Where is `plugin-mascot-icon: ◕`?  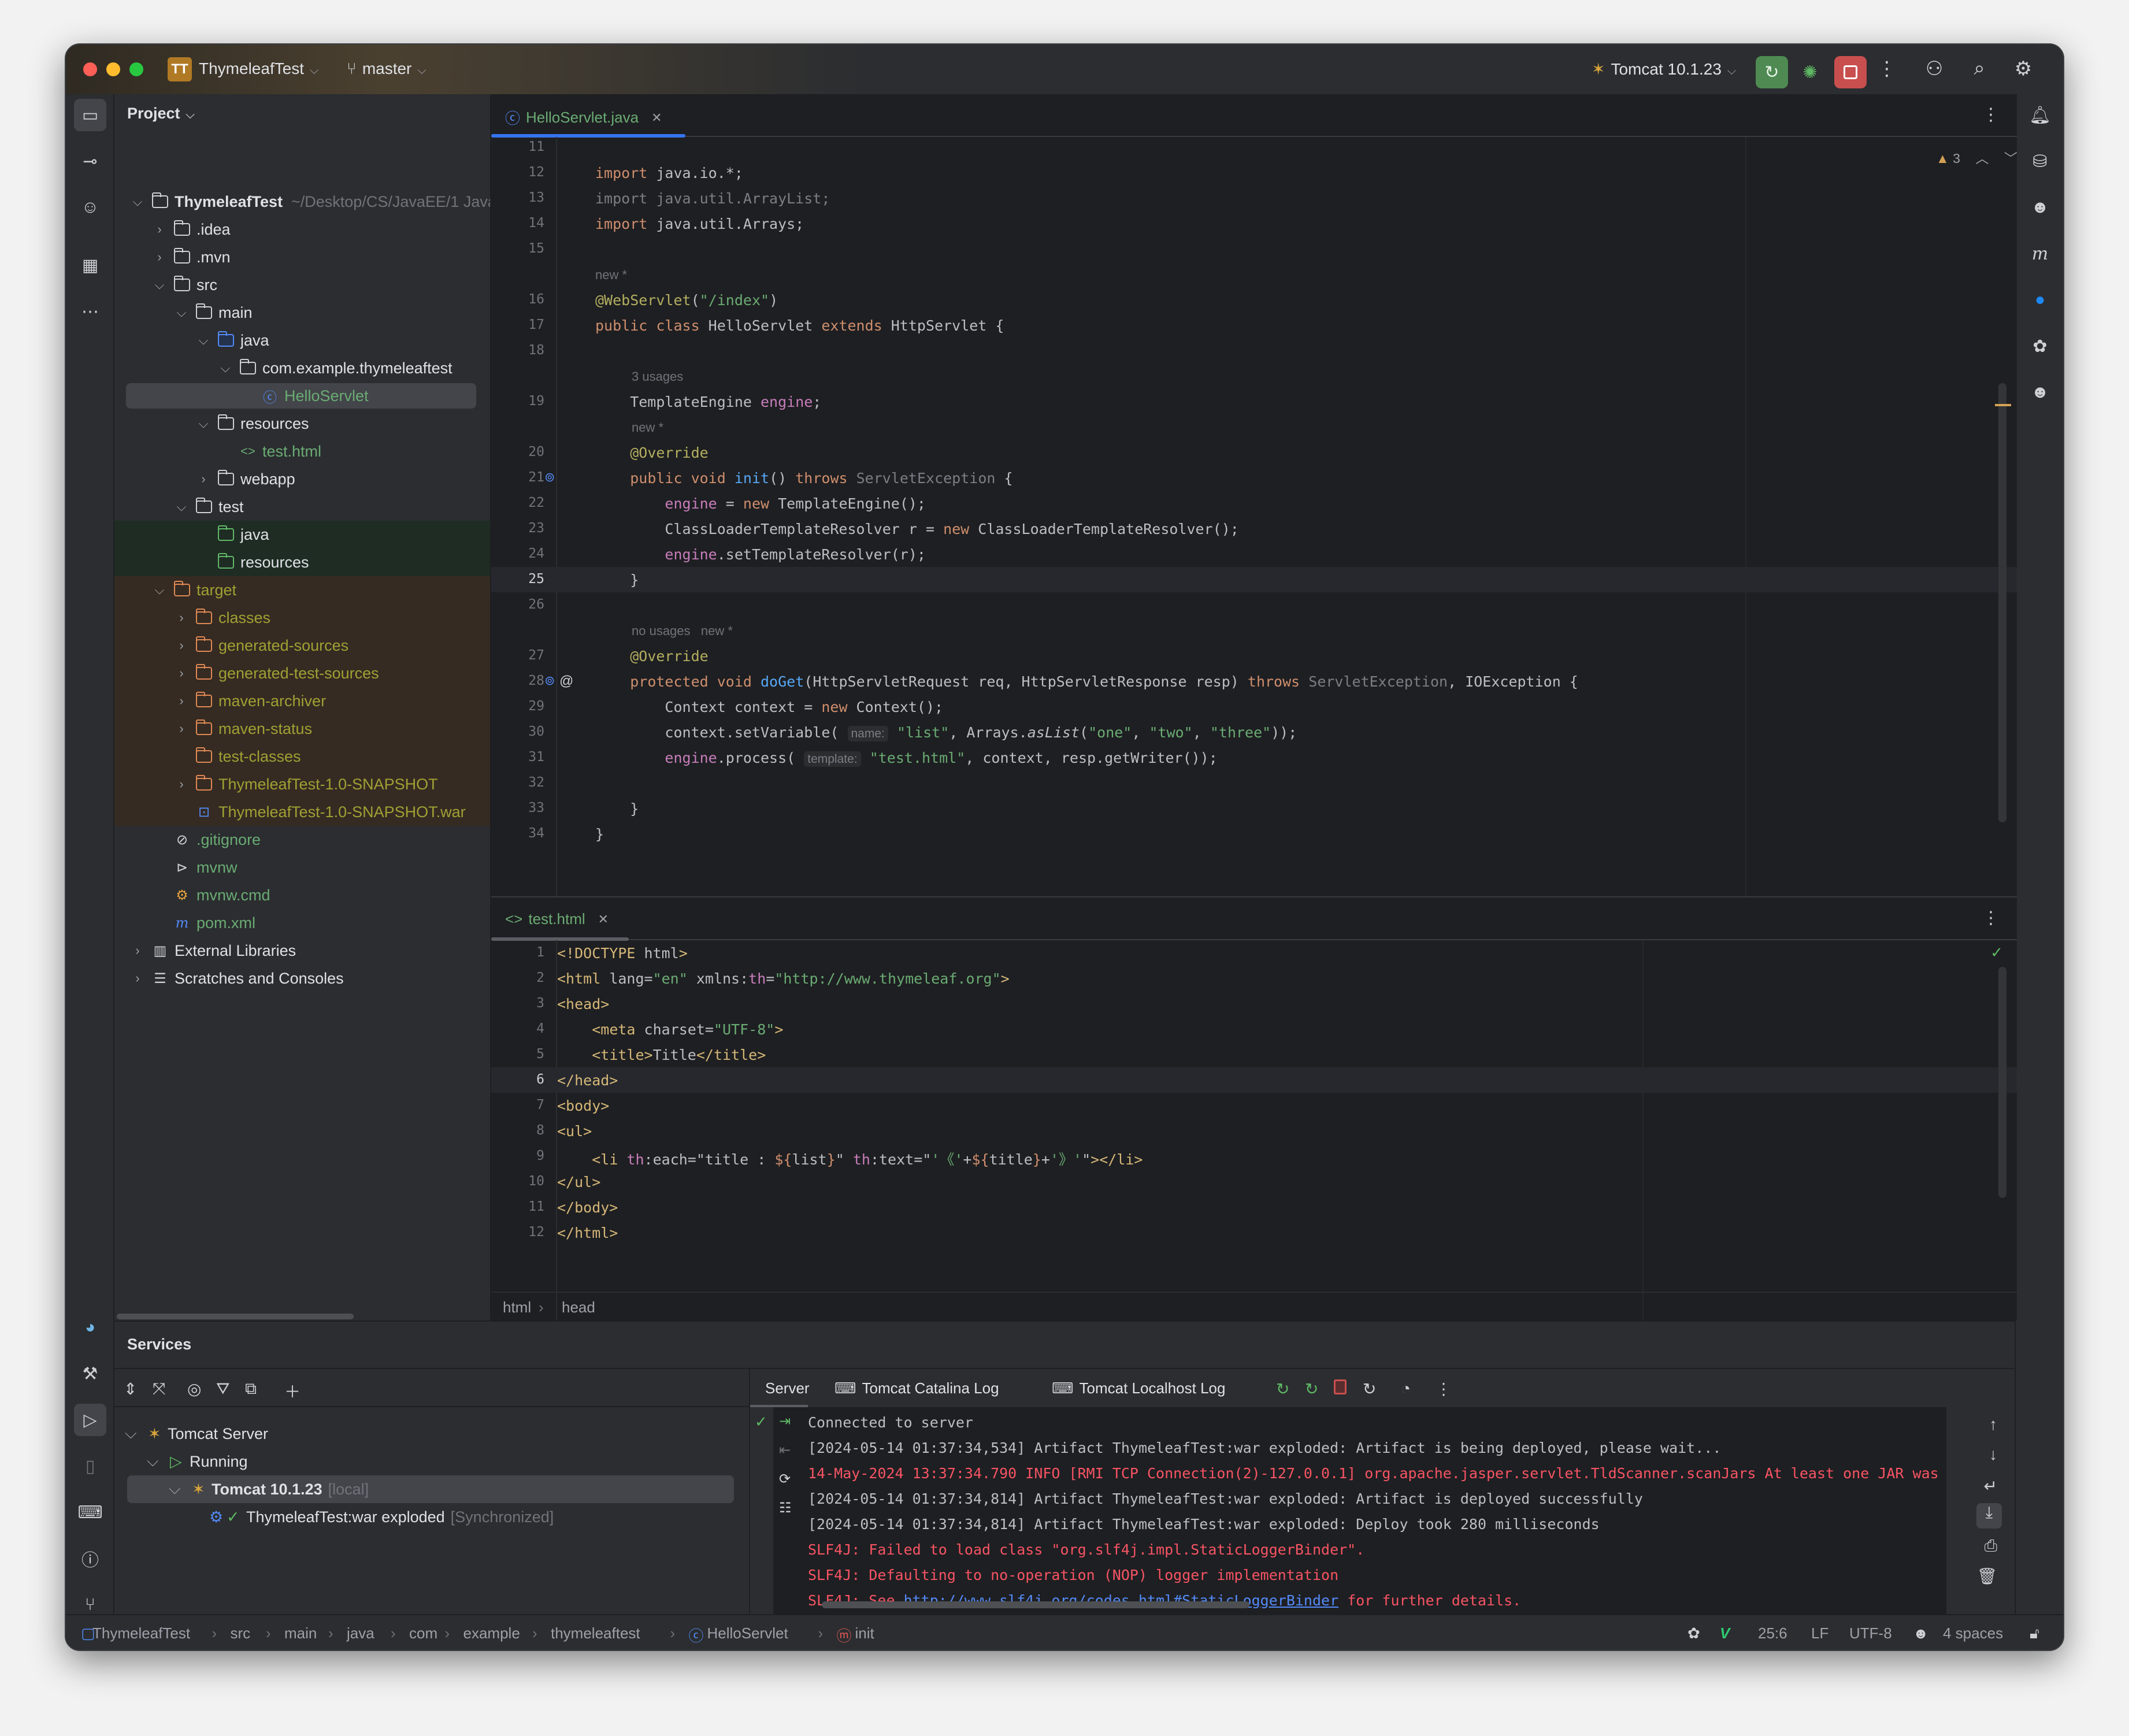 plugin-mascot-icon: ◕ is located at coordinates (90, 1327).